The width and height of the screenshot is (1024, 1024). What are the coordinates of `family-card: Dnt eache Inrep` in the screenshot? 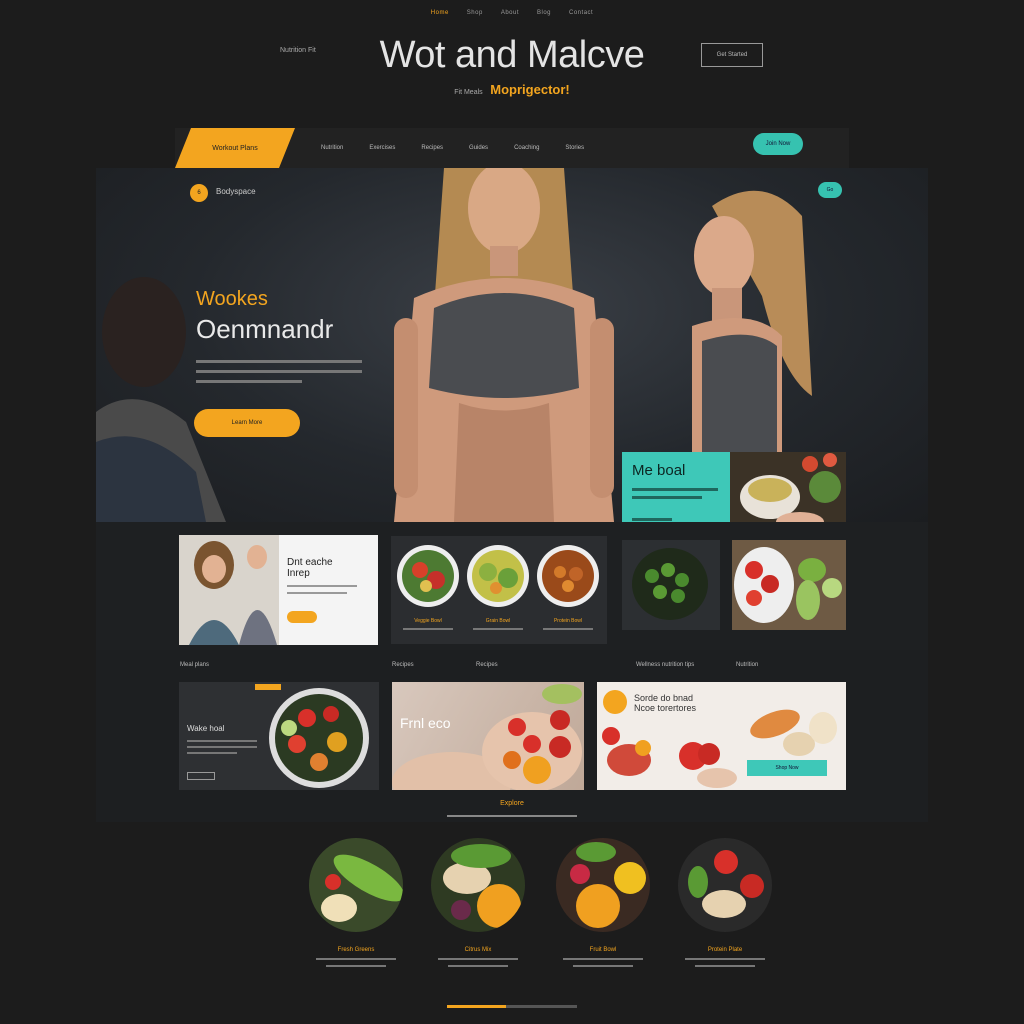 It's located at (278, 590).